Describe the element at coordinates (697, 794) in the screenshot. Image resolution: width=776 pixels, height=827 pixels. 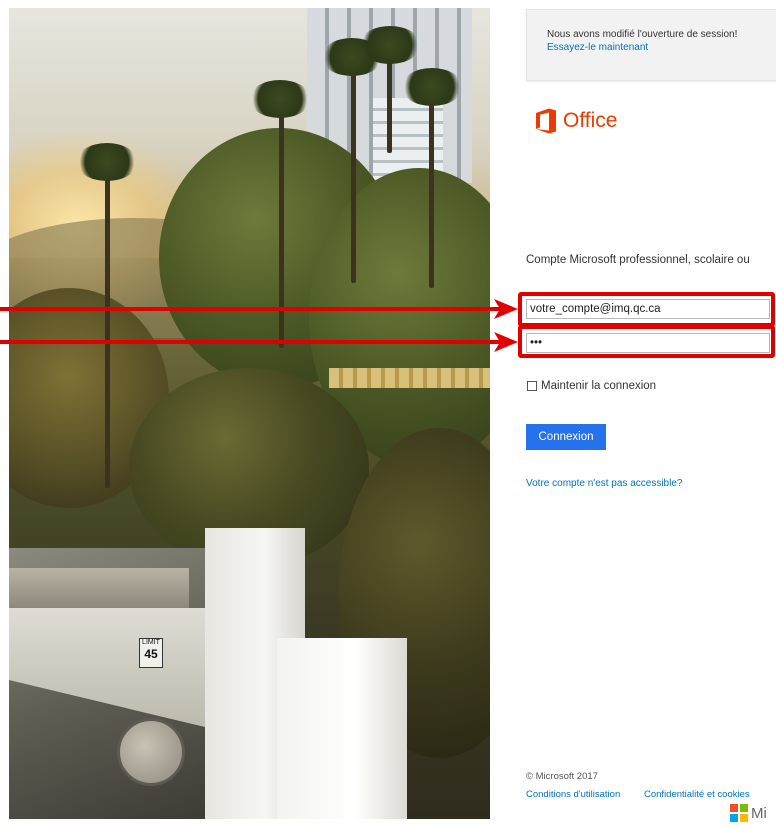
I see `privacy-cookies-link: Confidentialité et cookies` at that location.